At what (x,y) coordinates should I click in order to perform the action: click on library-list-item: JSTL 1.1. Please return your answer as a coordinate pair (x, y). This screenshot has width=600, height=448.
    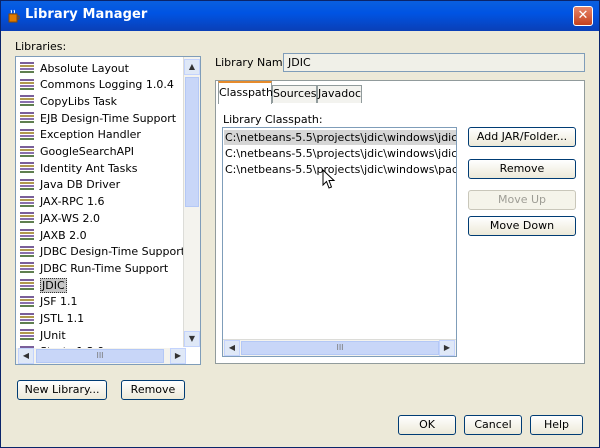
    Looking at the image, I should click on (52, 319).